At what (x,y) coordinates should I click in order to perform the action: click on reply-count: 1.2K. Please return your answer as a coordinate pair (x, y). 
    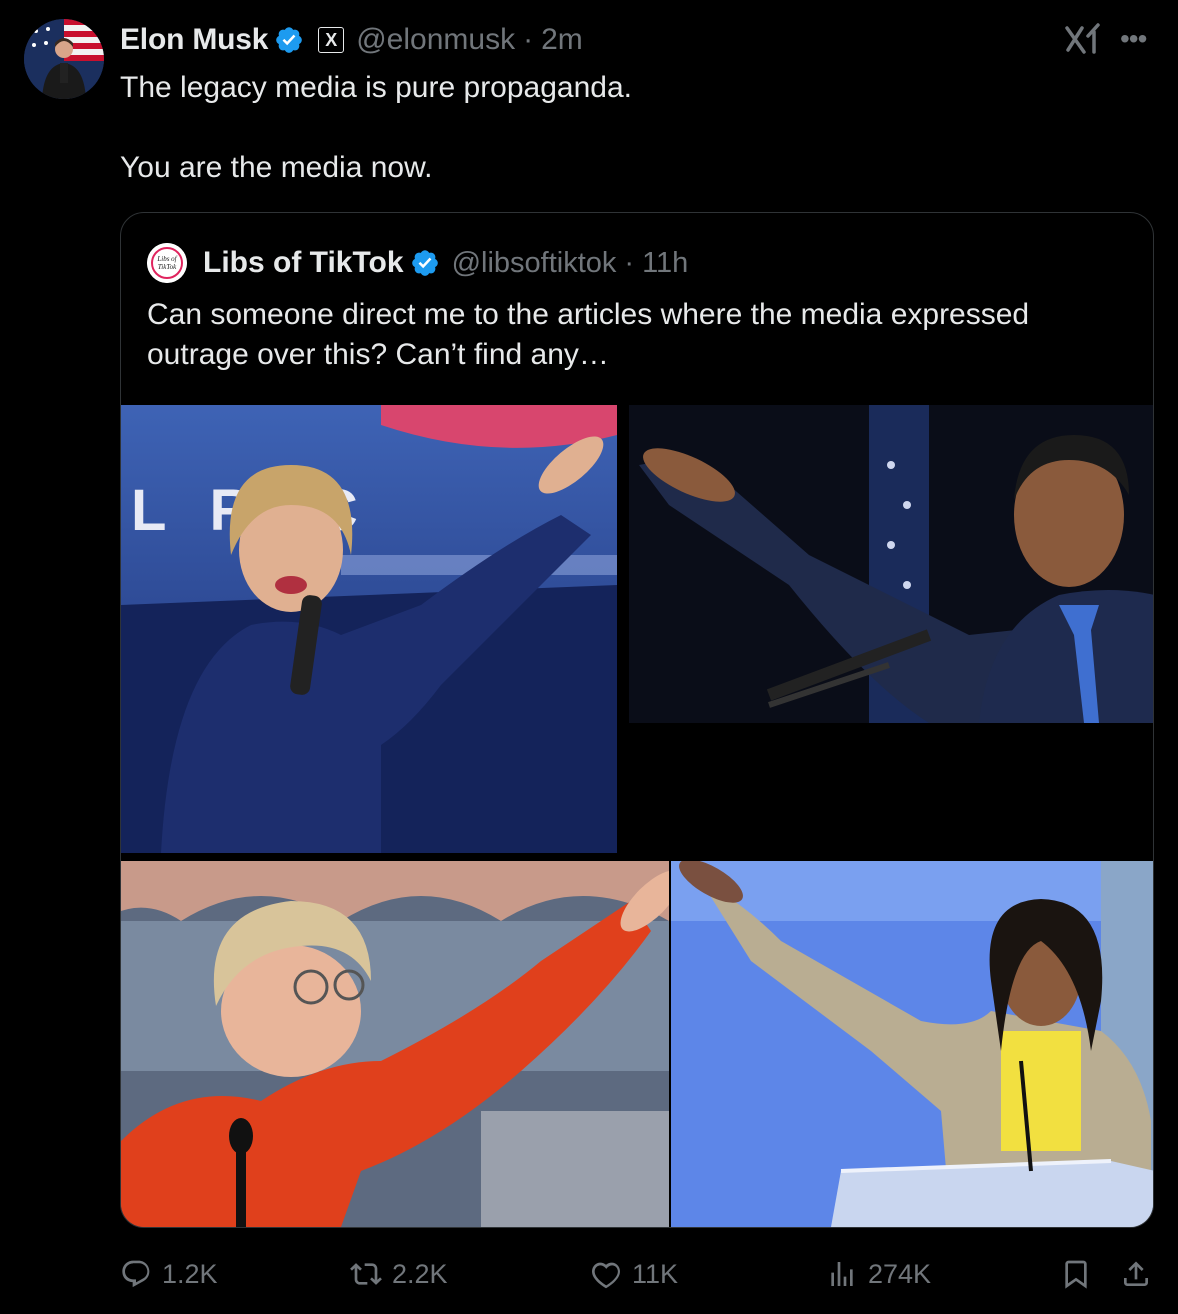
    Looking at the image, I should click on (190, 1273).